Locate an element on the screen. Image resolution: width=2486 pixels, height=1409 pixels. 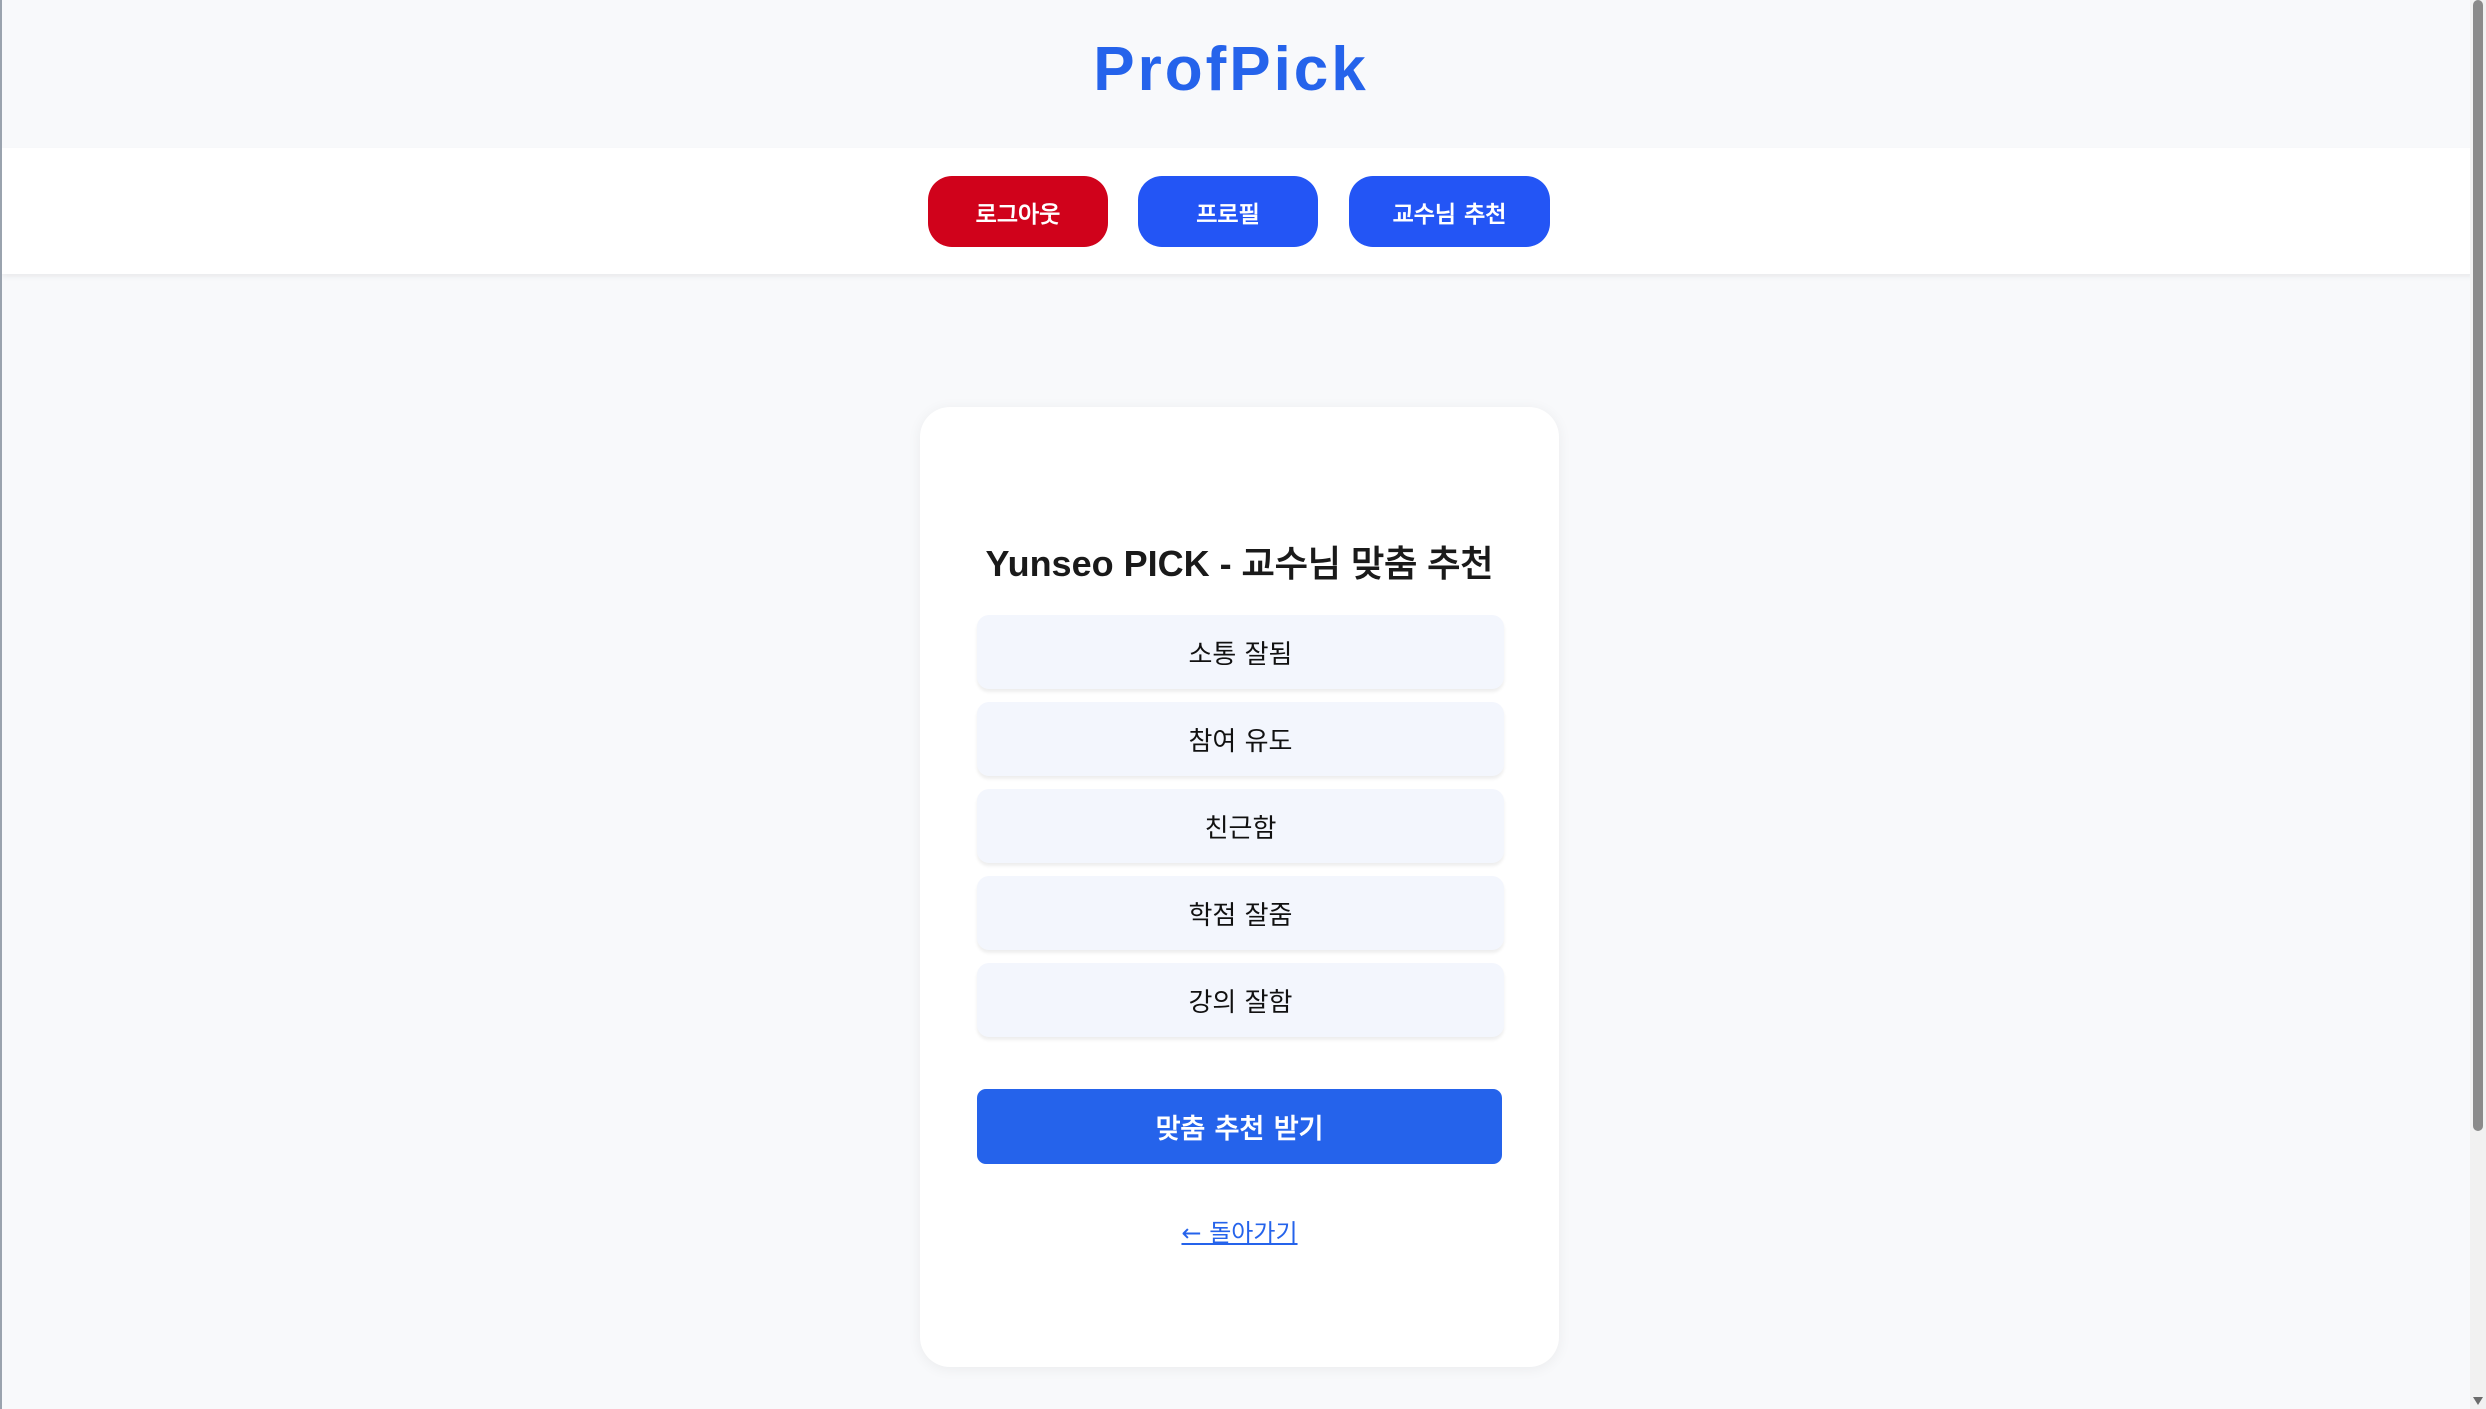
app-header: ProfPick is located at coordinates (1231, 73).